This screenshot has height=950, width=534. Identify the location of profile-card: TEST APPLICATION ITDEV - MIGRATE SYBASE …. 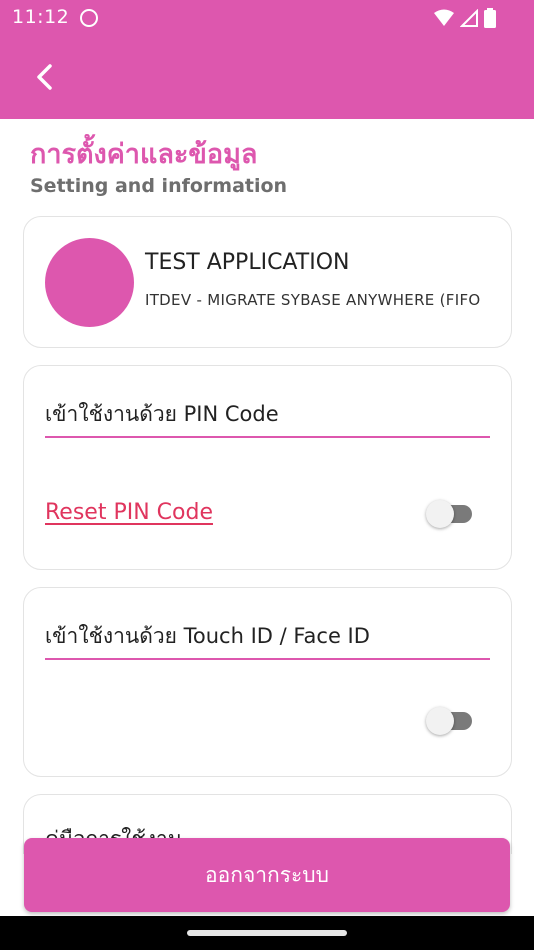
(267, 282).